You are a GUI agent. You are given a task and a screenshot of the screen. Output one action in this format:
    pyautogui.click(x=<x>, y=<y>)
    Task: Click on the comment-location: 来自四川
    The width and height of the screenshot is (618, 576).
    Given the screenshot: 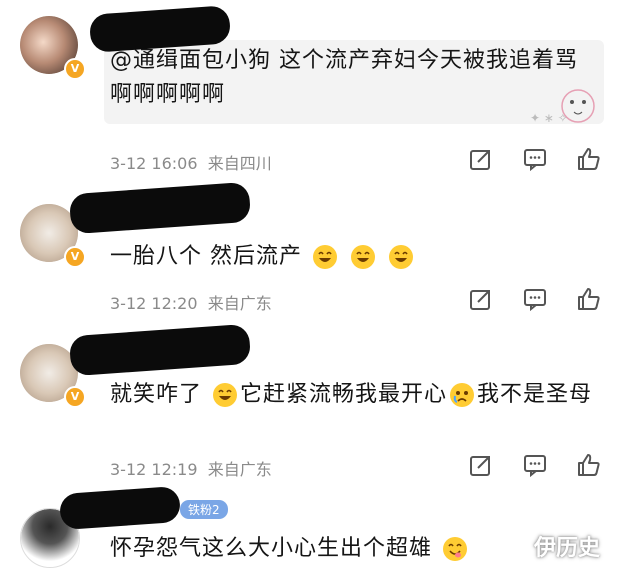 What is the action you would take?
    pyautogui.click(x=239, y=163)
    